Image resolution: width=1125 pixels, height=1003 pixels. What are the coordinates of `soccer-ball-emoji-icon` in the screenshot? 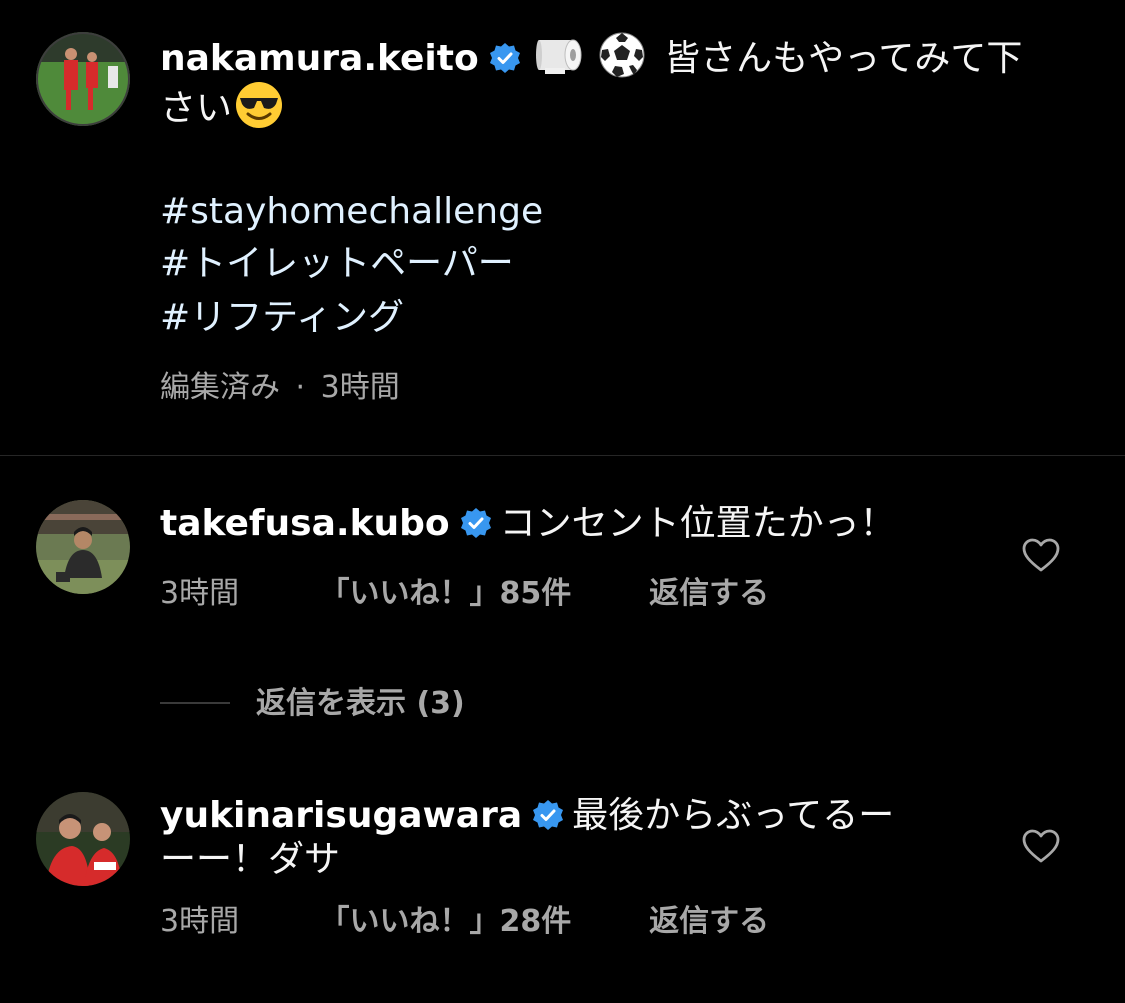 It's located at (622, 55).